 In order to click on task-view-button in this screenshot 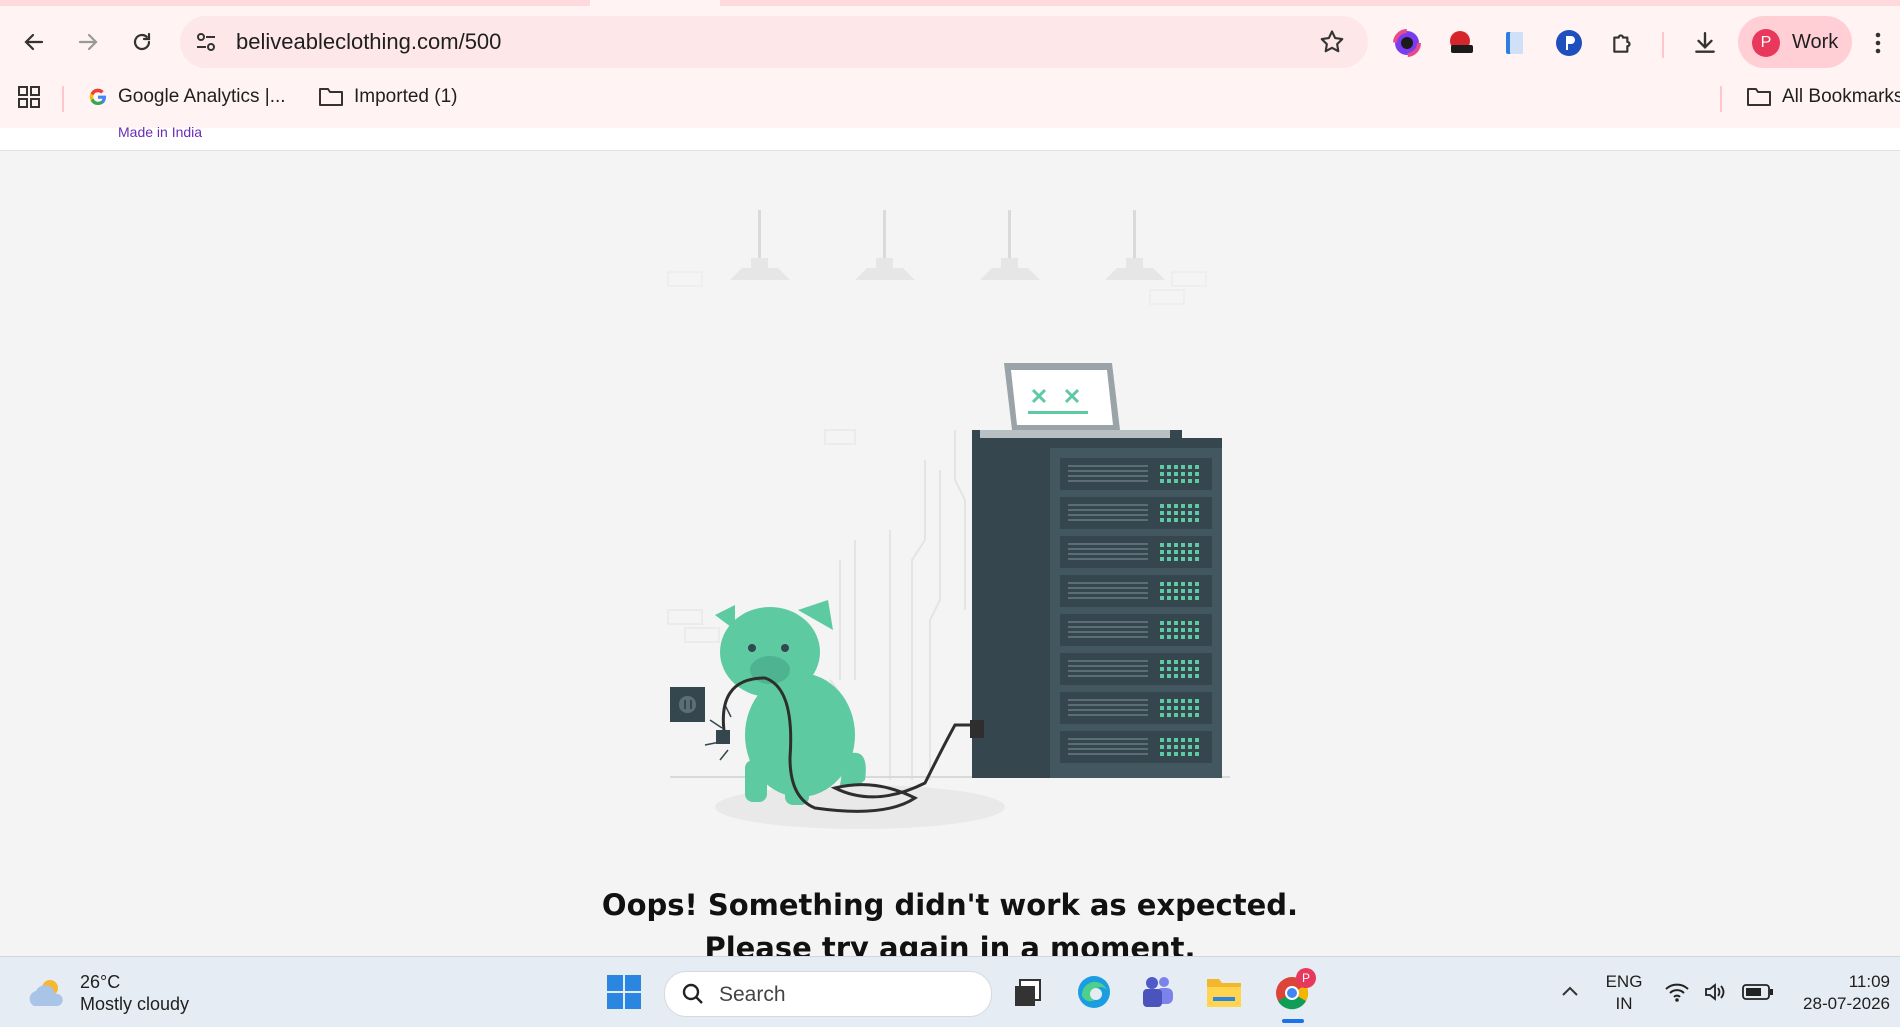, I will do `click(1028, 992)`.